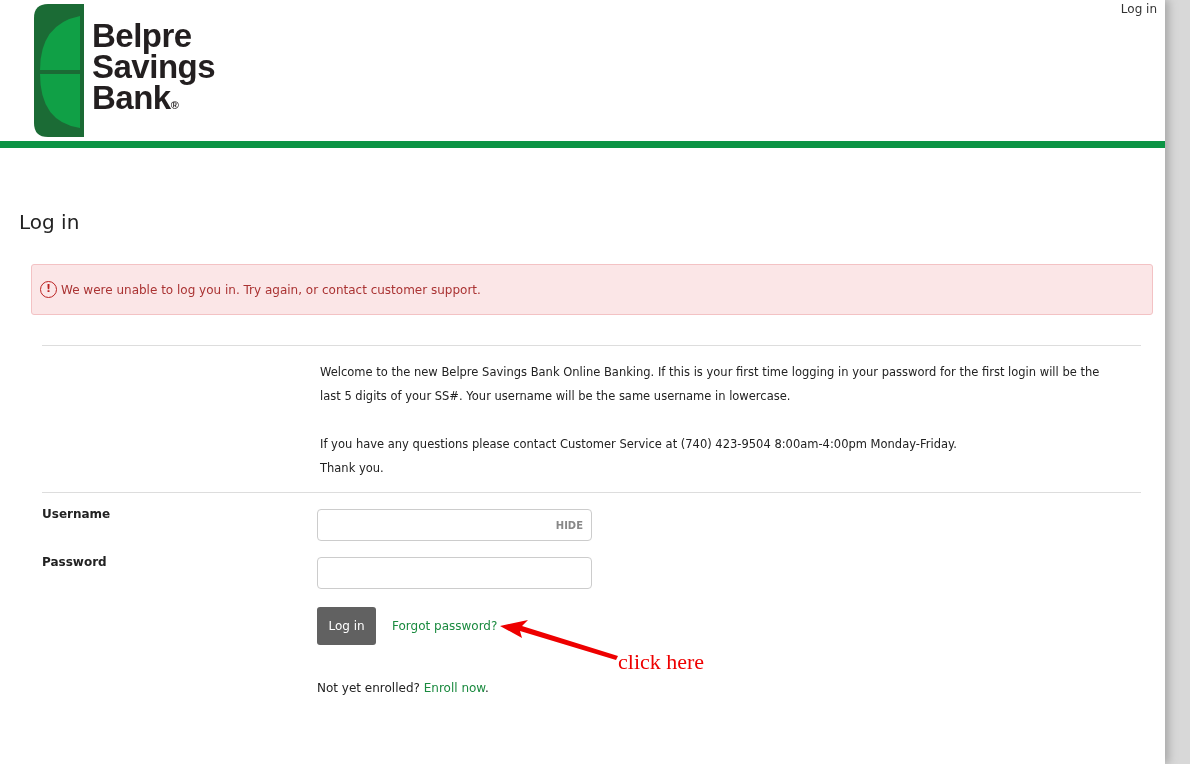 The width and height of the screenshot is (1190, 764). Describe the element at coordinates (445, 626) in the screenshot. I see `forgot-password-link: Forgot password?` at that location.